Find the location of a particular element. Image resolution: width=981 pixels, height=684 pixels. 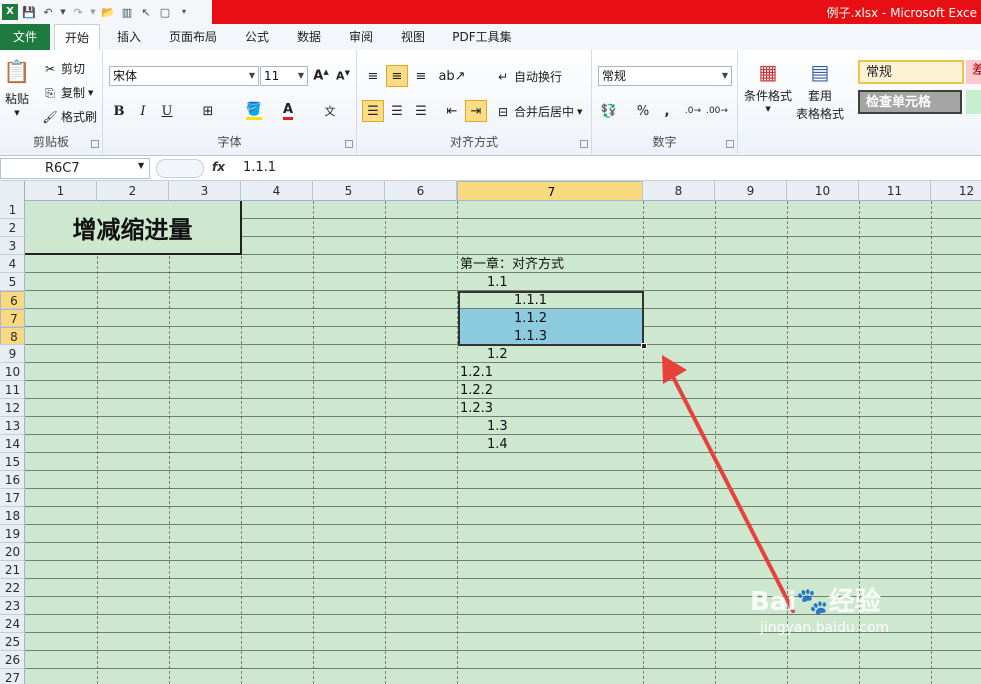

paste-button: 📋 粘贴 ▼ is located at coordinates (17, 88).